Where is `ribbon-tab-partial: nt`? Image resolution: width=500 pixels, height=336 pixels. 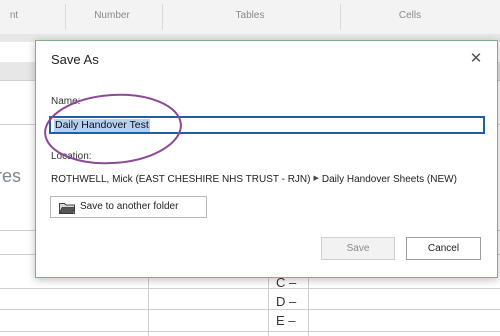
ribbon-tab-partial: nt is located at coordinates (14, 15).